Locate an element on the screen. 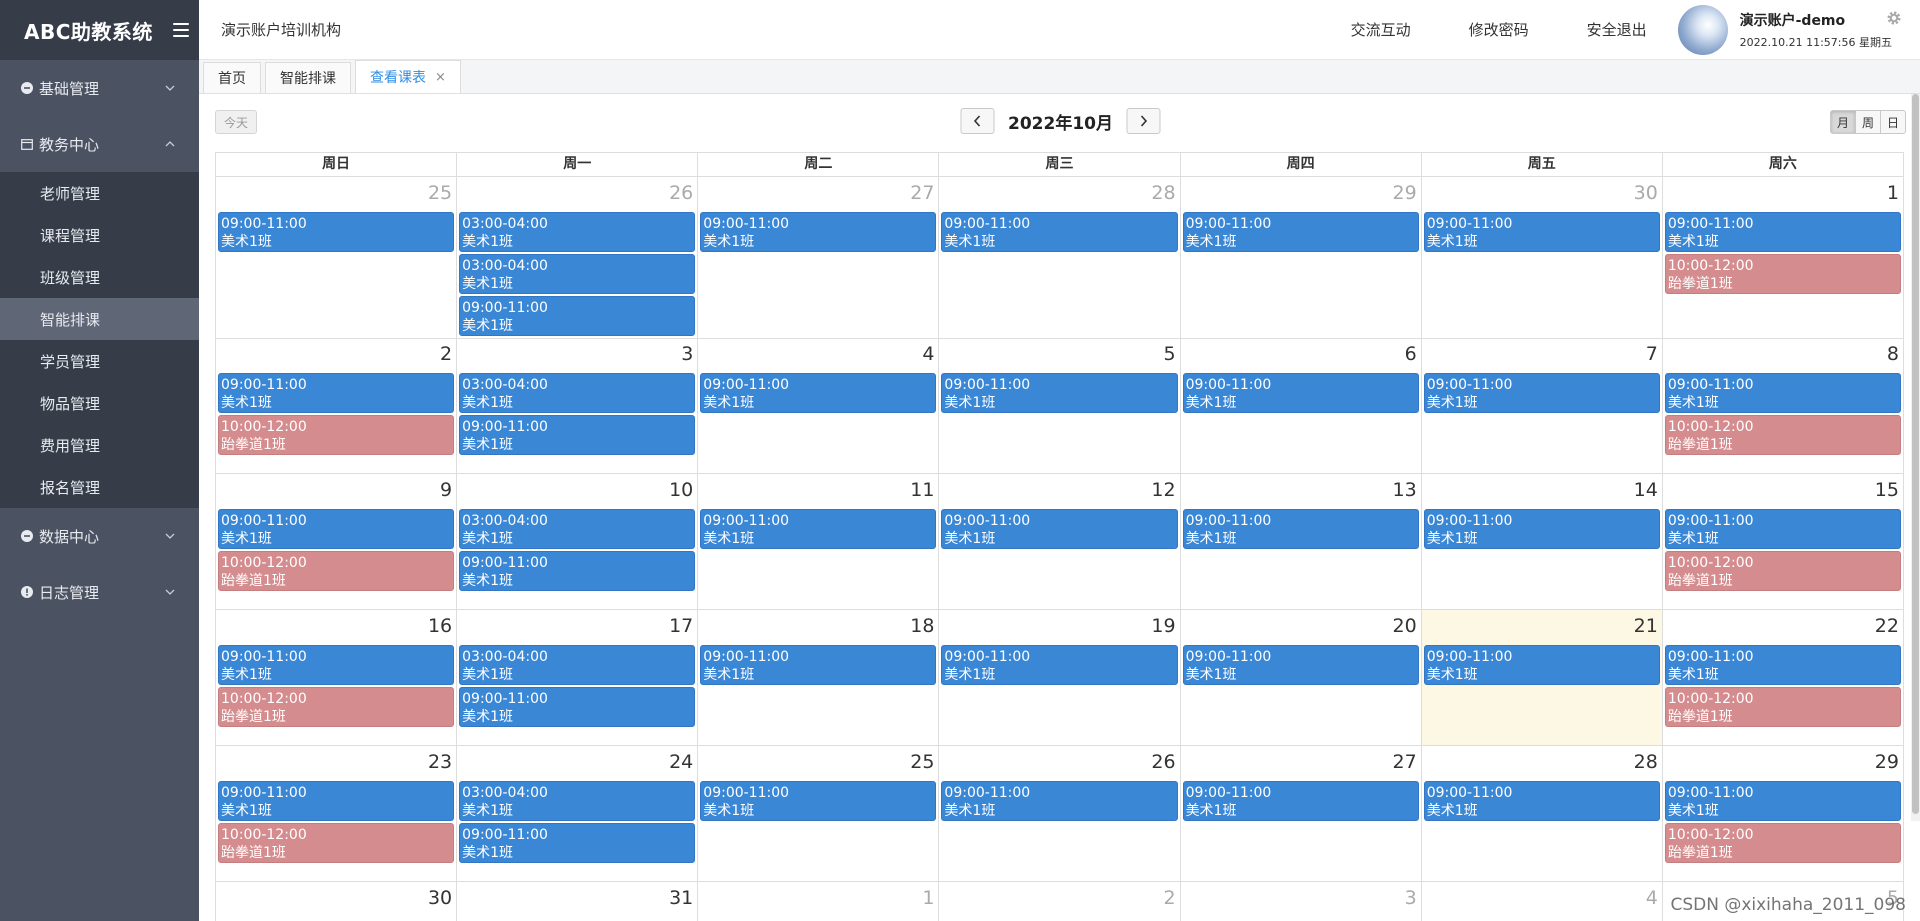 This screenshot has width=1920, height=921. day-cell: 26 09:00-11:00 美术1班 is located at coordinates (1060, 814).